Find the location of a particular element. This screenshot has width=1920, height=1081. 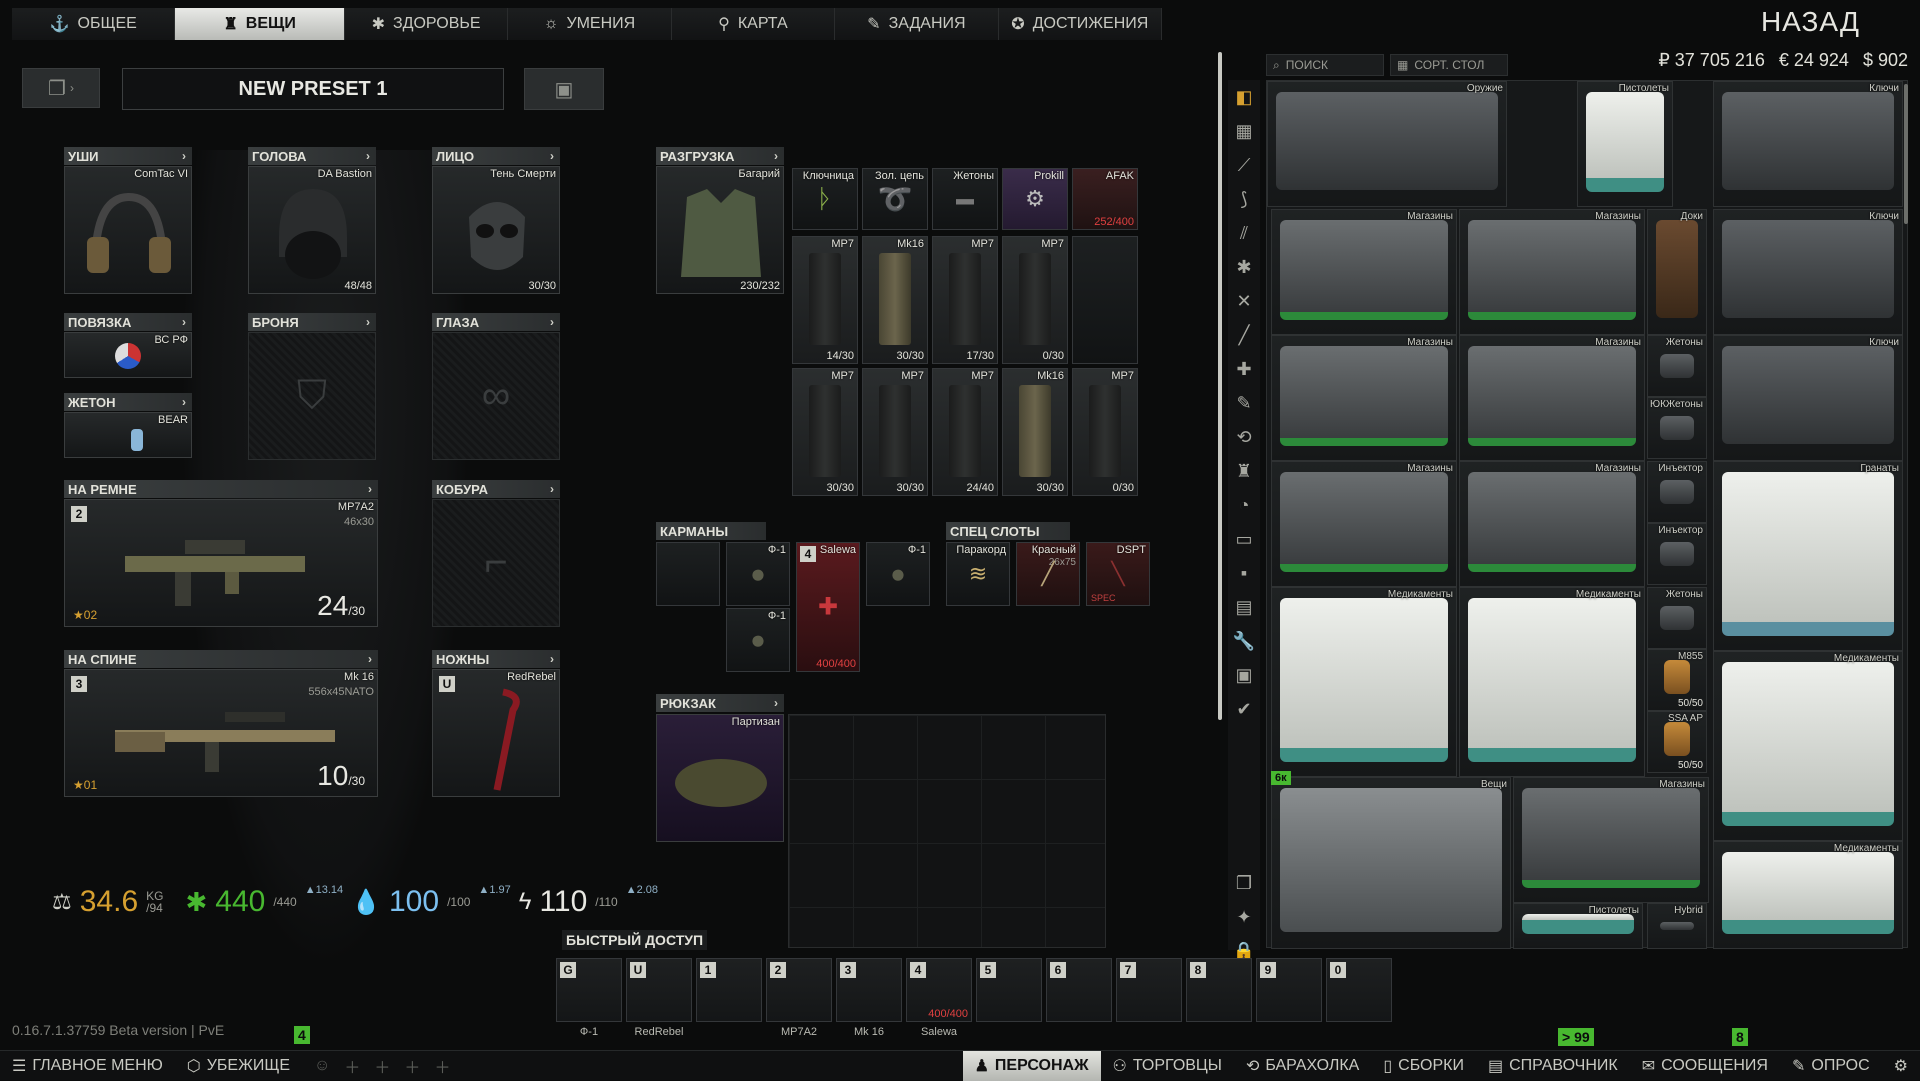

stash-case-docs: Доки is located at coordinates (1677, 272).